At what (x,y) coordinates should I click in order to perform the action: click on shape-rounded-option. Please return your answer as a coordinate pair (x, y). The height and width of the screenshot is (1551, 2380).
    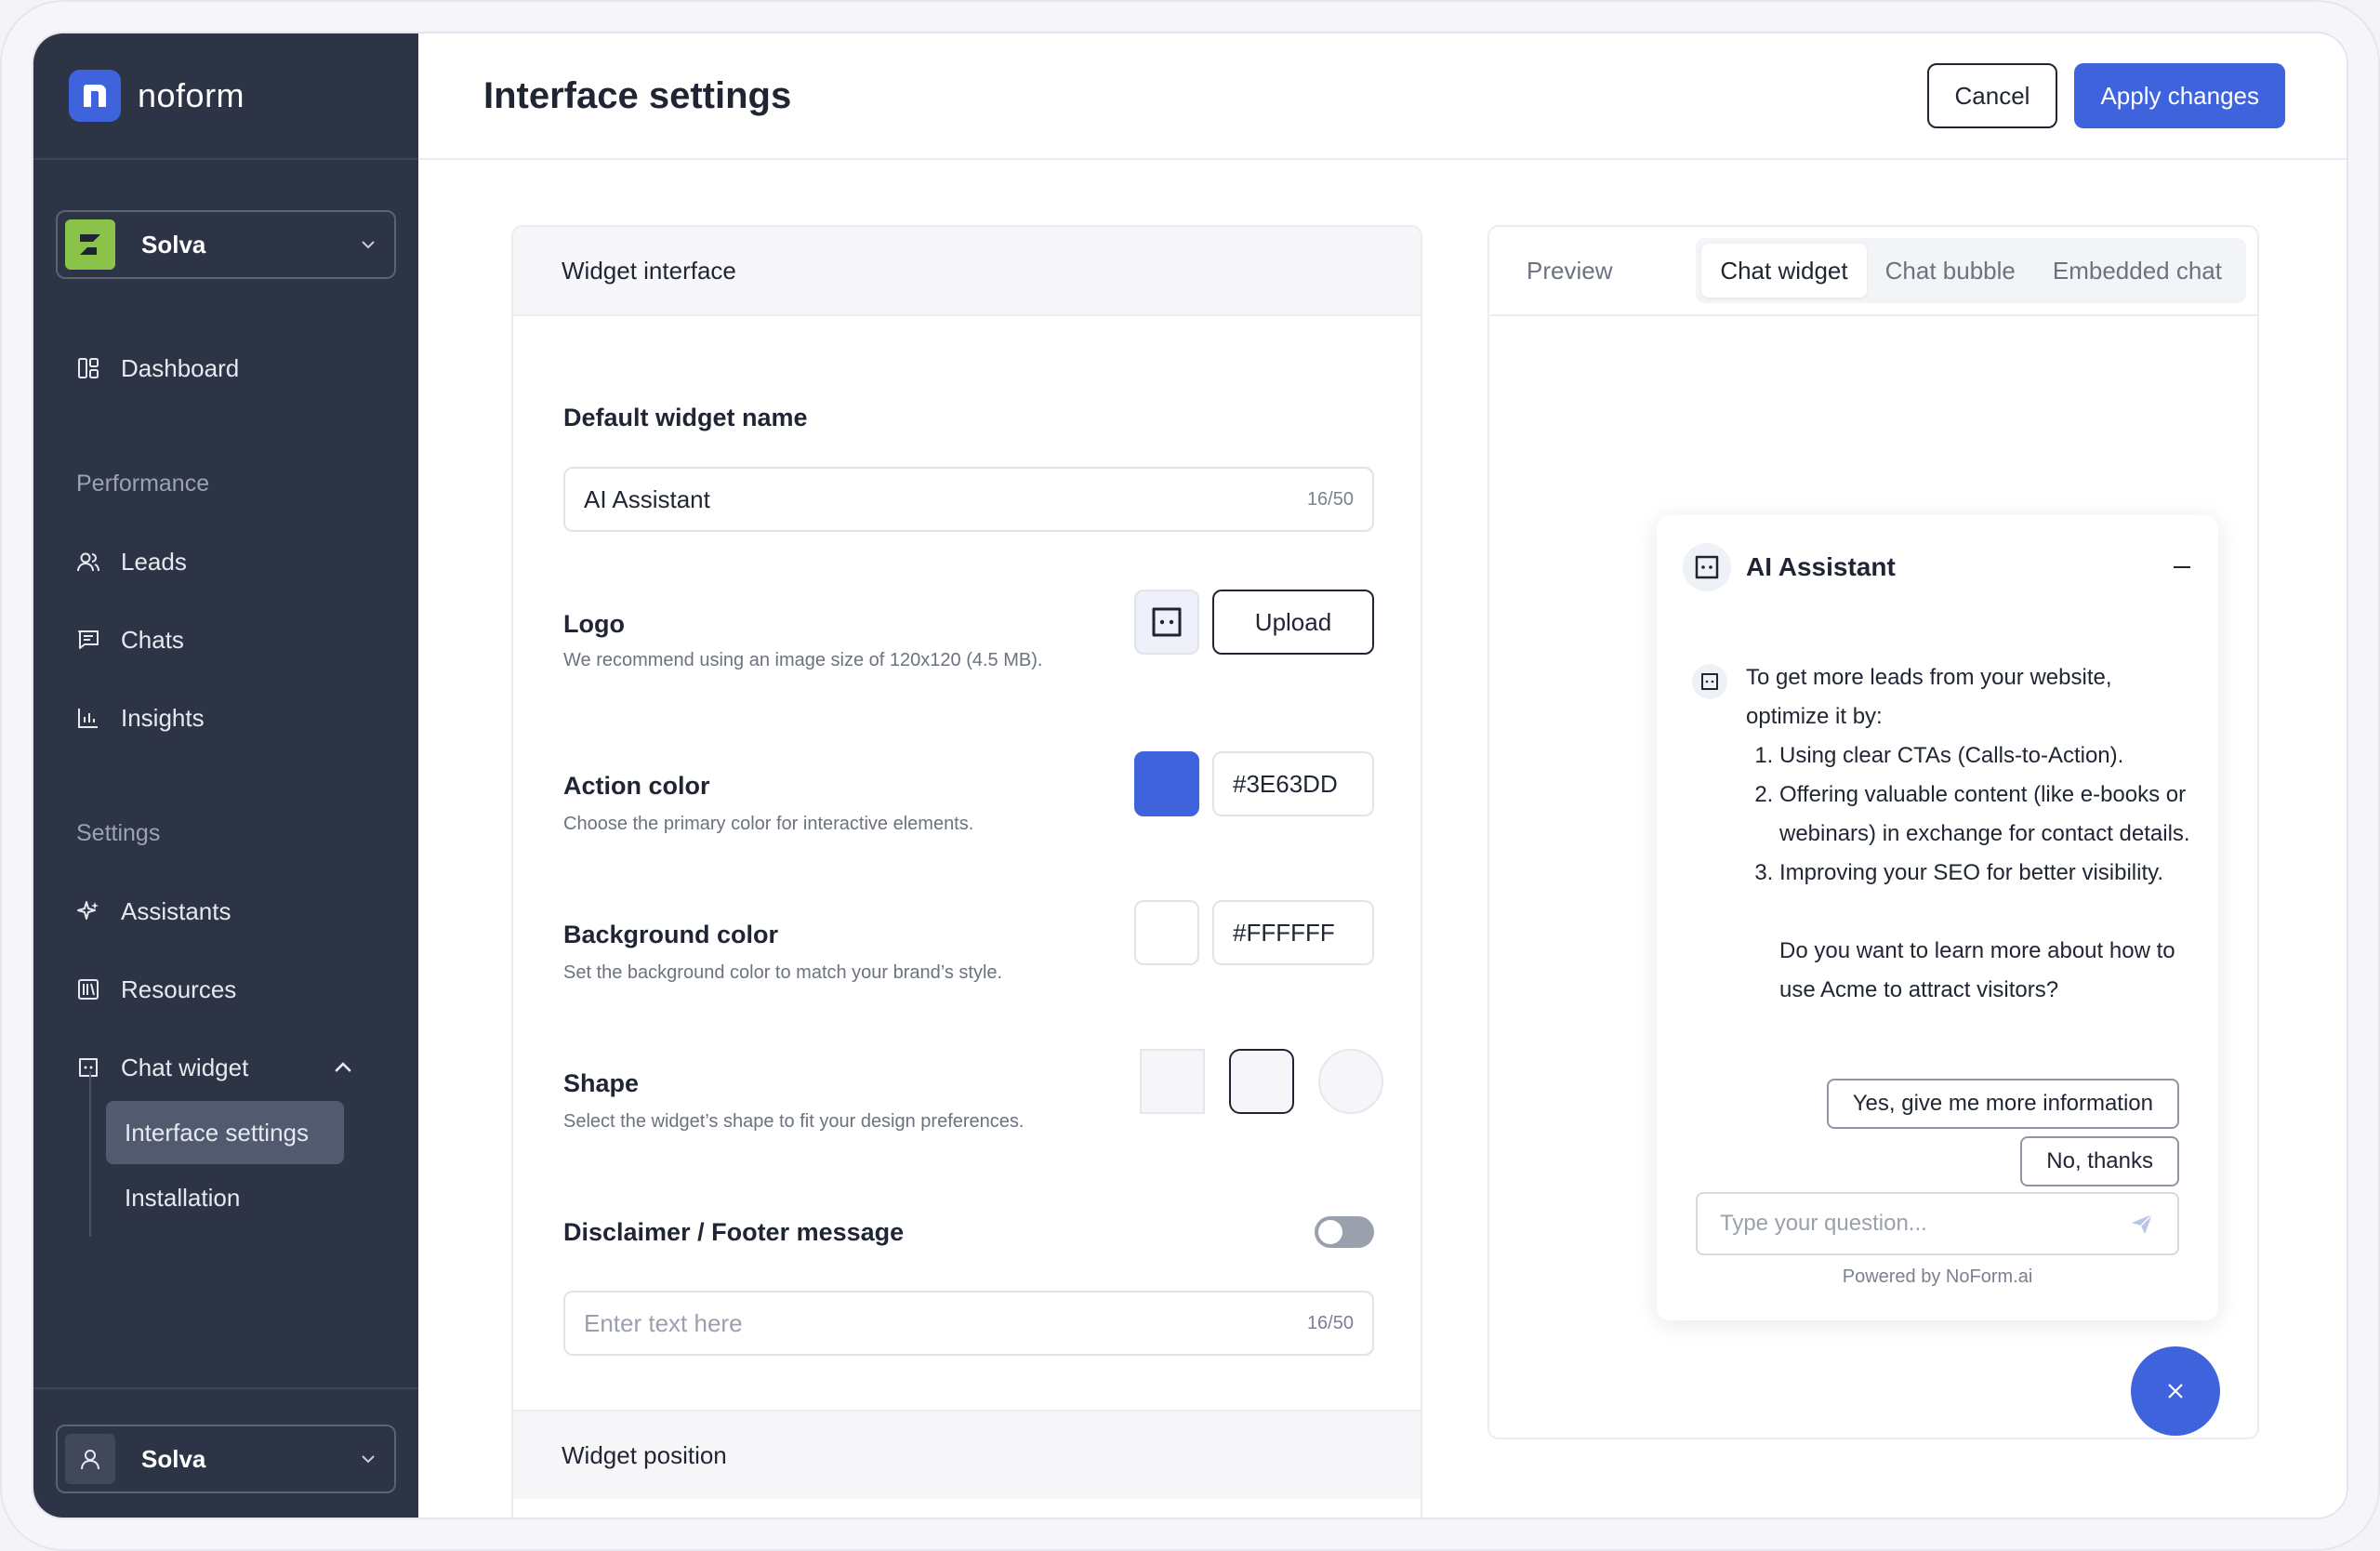
    Looking at the image, I should click on (1261, 1081).